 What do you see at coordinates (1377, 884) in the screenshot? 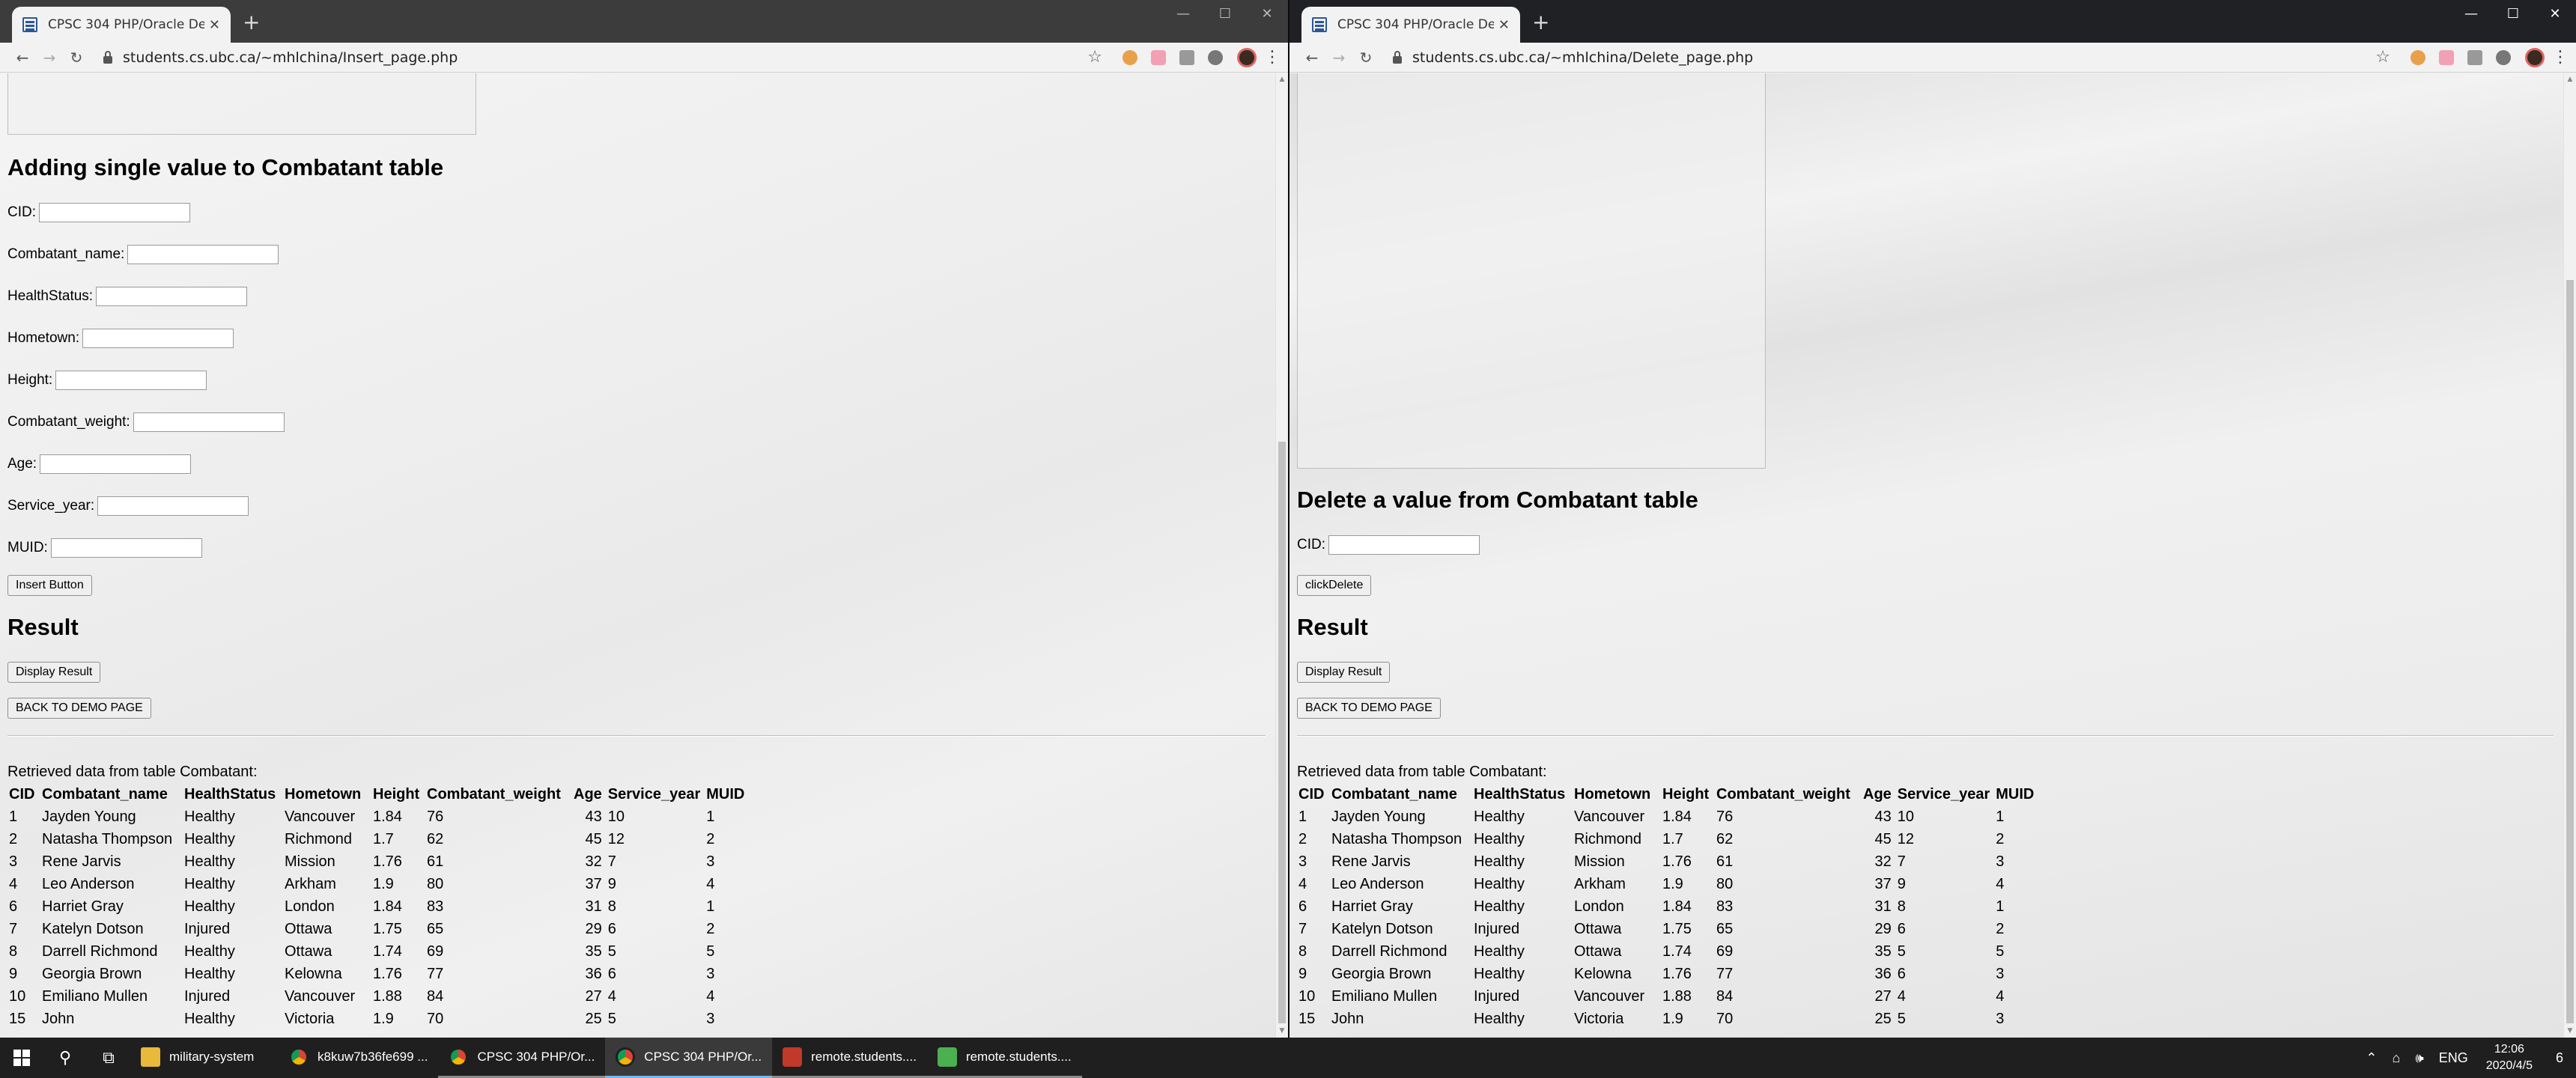
I see `table-cell: Leo Anderson` at bounding box center [1377, 884].